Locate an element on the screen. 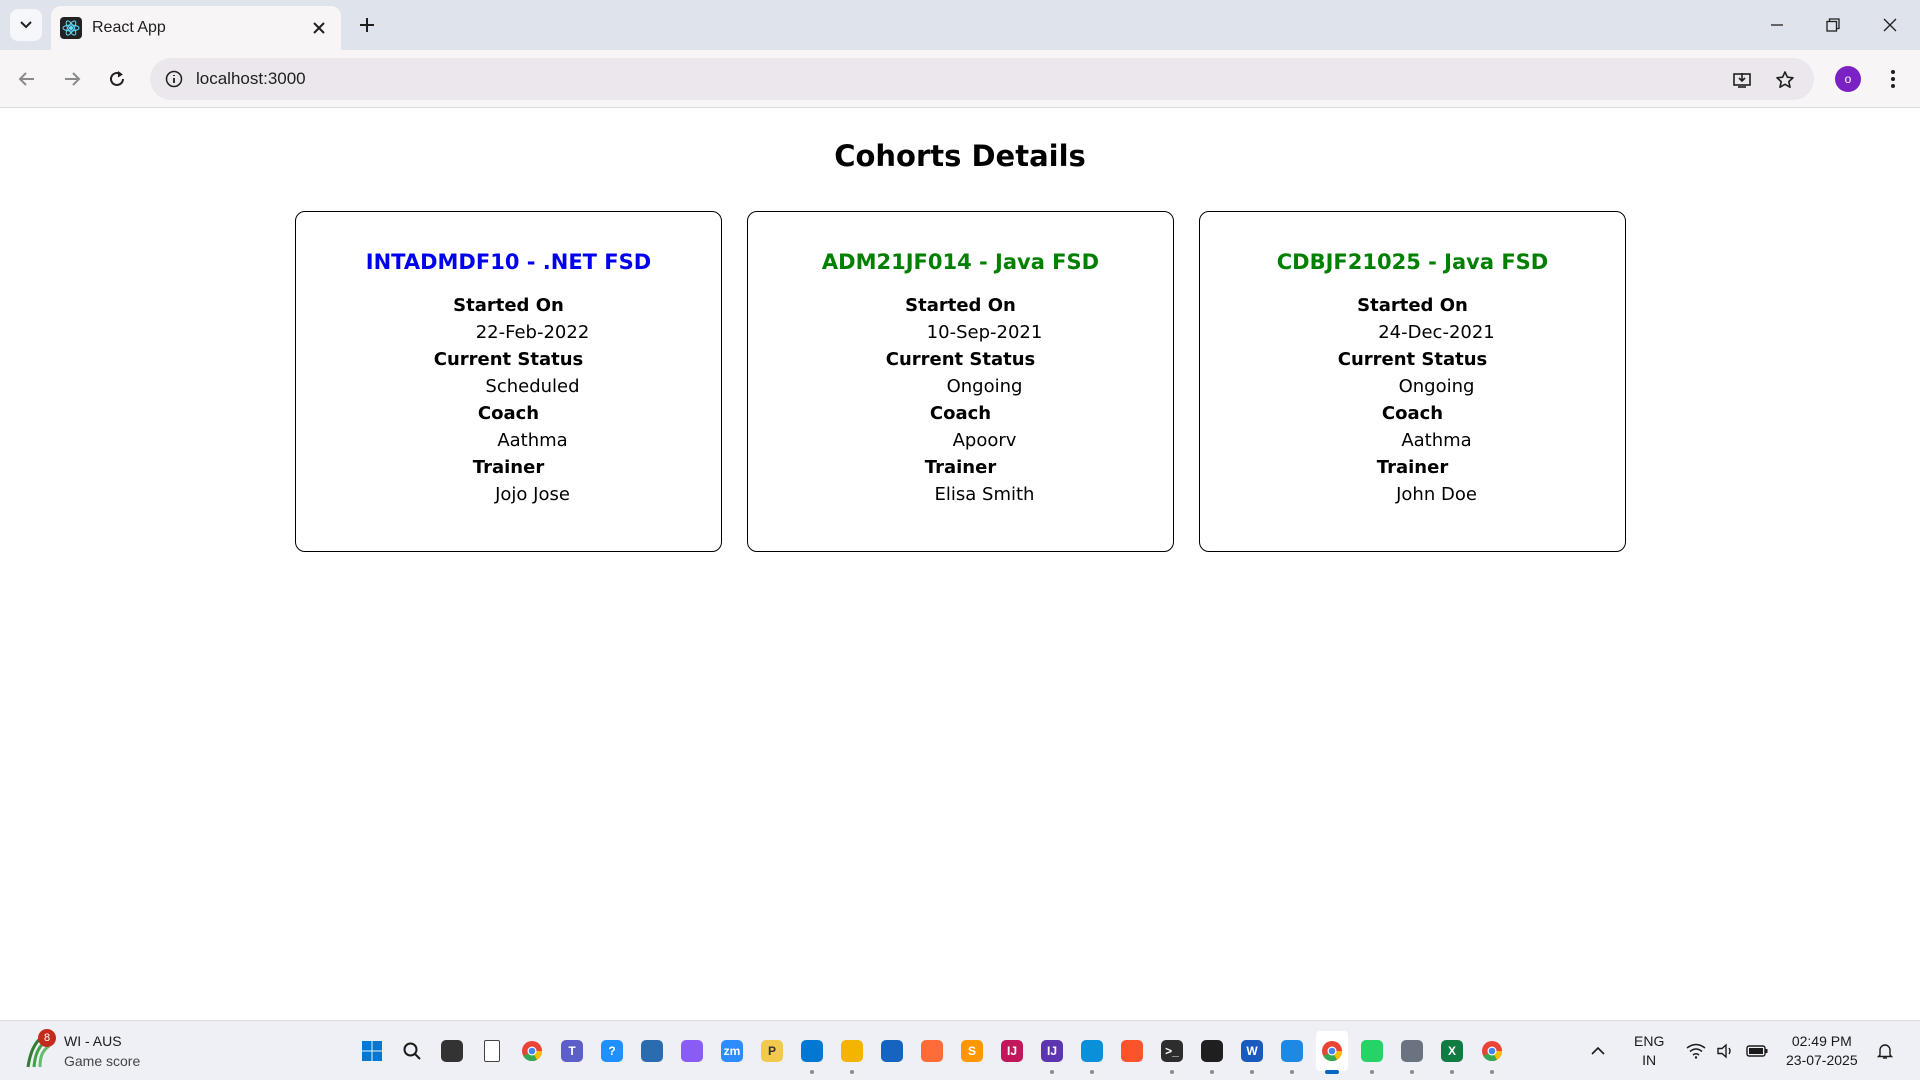 The height and width of the screenshot is (1081, 1920). taskbar-apps: T? zm P S IJ IJ >_ W X is located at coordinates (932, 1052).